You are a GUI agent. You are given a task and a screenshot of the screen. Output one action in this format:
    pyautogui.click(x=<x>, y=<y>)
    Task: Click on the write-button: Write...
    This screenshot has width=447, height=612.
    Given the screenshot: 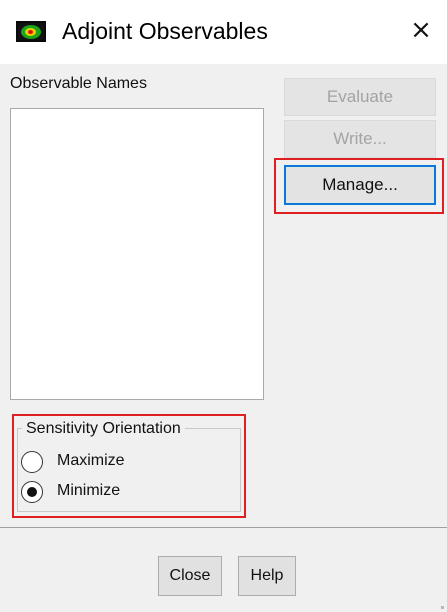 What is the action you would take?
    pyautogui.click(x=360, y=139)
    